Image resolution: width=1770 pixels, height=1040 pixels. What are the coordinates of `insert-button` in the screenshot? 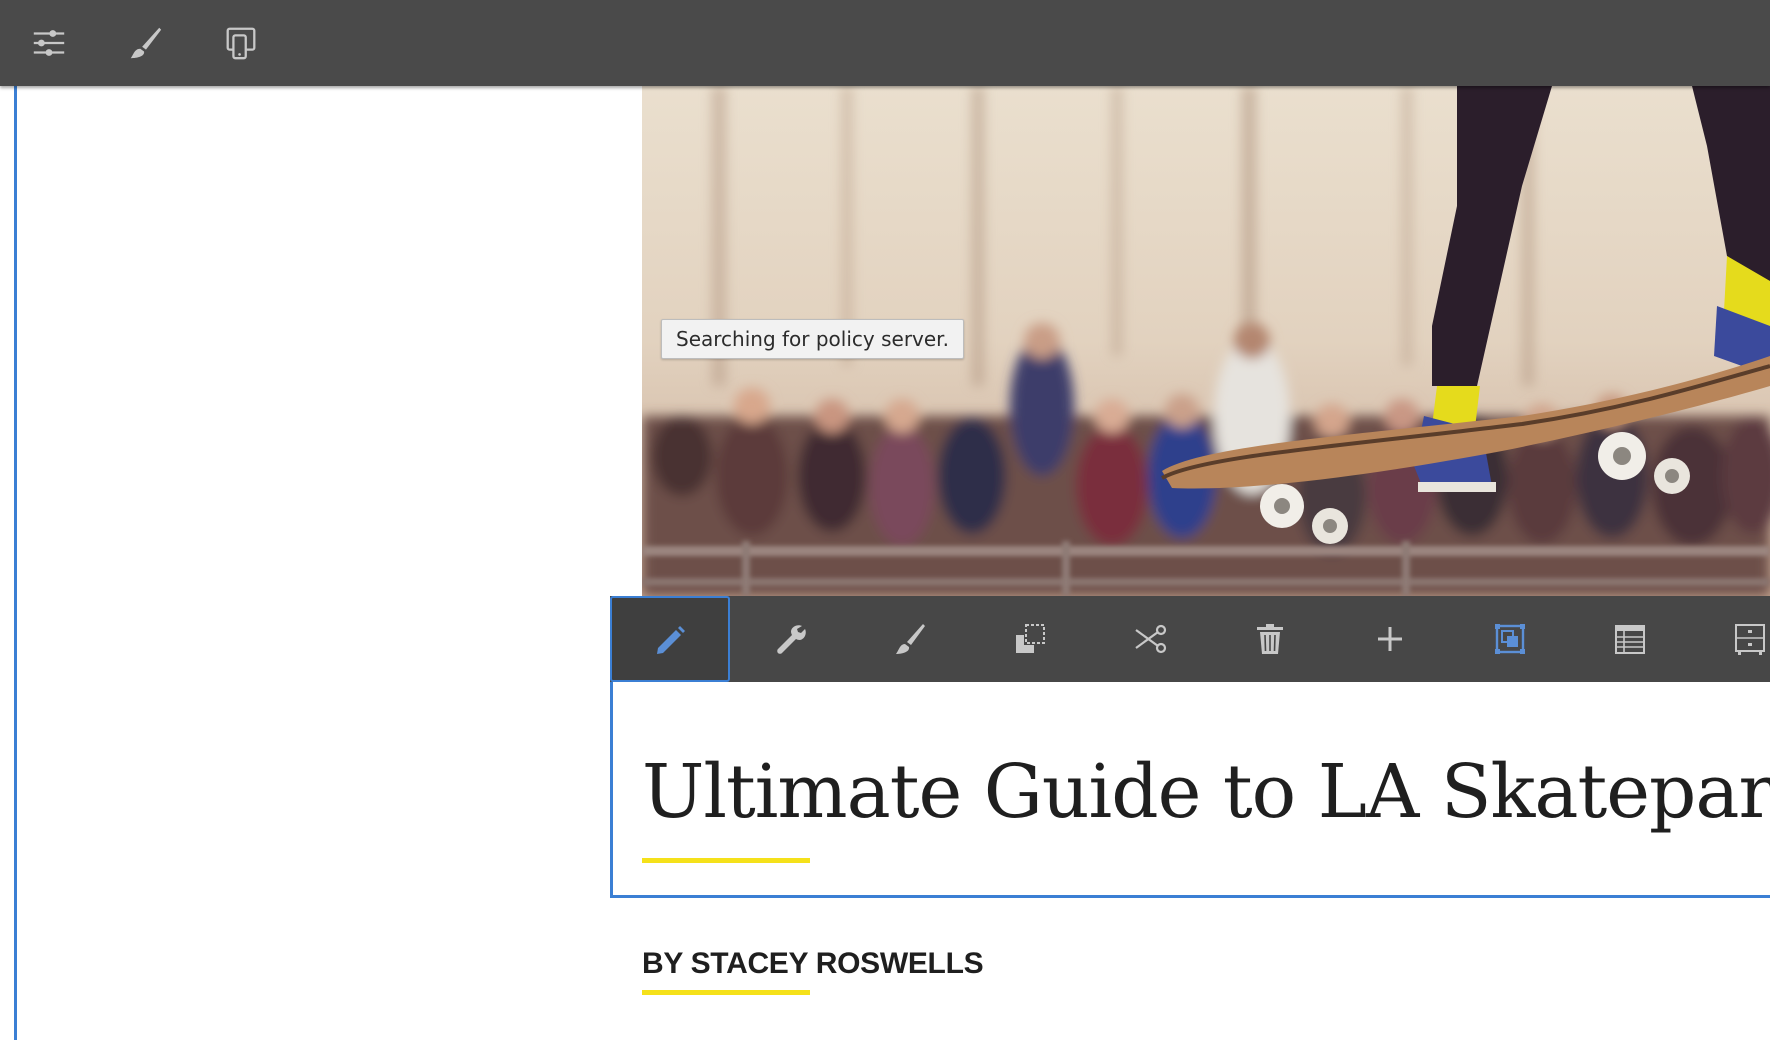 It's located at (1390, 639).